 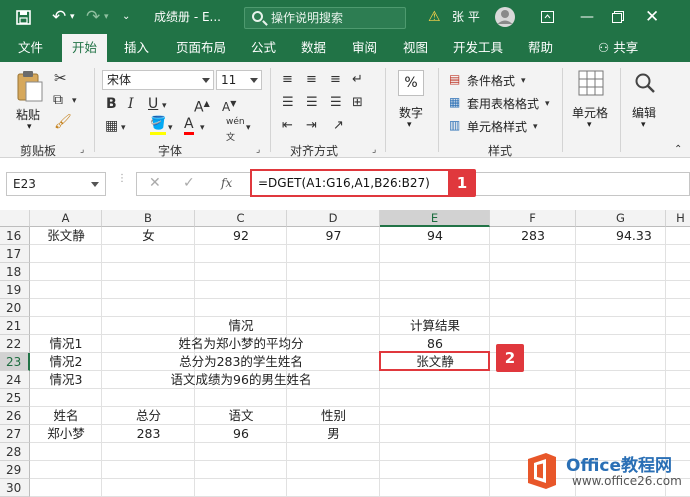 What do you see at coordinates (148, 434) in the screenshot?
I see `cell-b27: 283` at bounding box center [148, 434].